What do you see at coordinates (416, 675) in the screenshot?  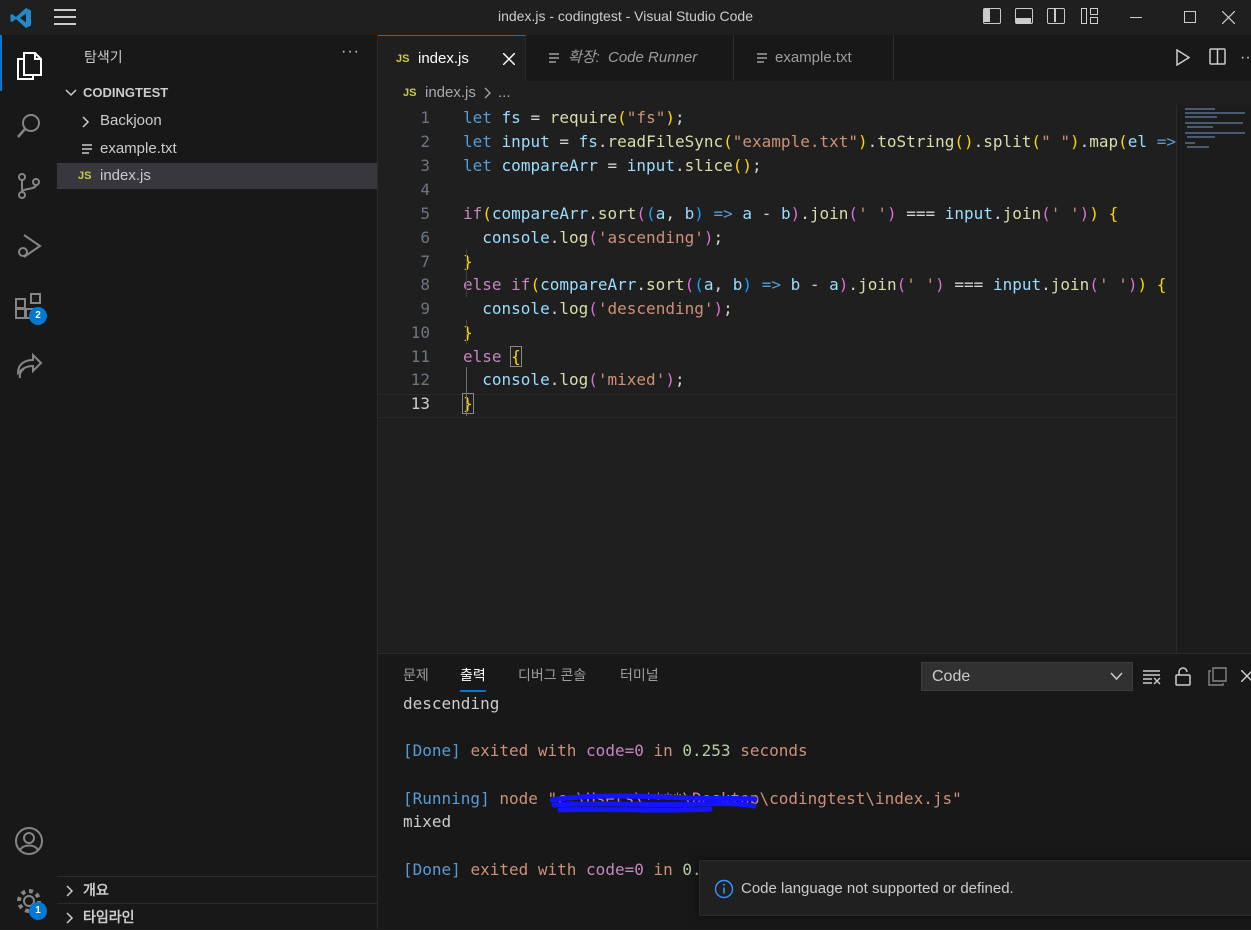 I see `panel-tab-problems: 문제` at bounding box center [416, 675].